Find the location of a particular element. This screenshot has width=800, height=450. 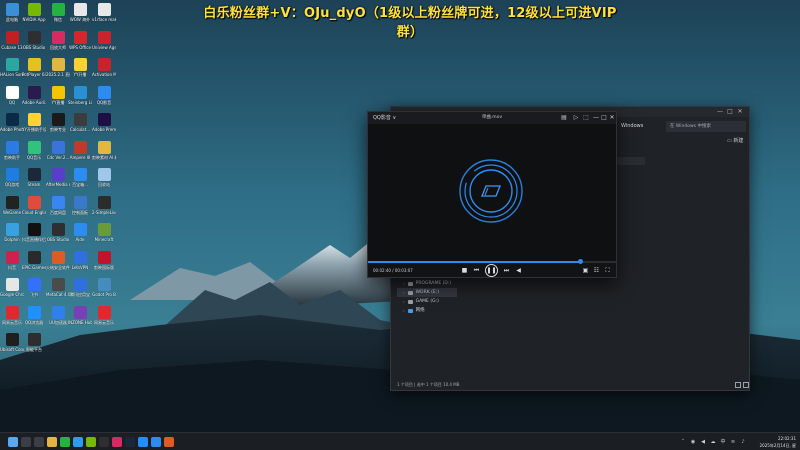

file-explorer-icon is located at coordinates (52, 442).